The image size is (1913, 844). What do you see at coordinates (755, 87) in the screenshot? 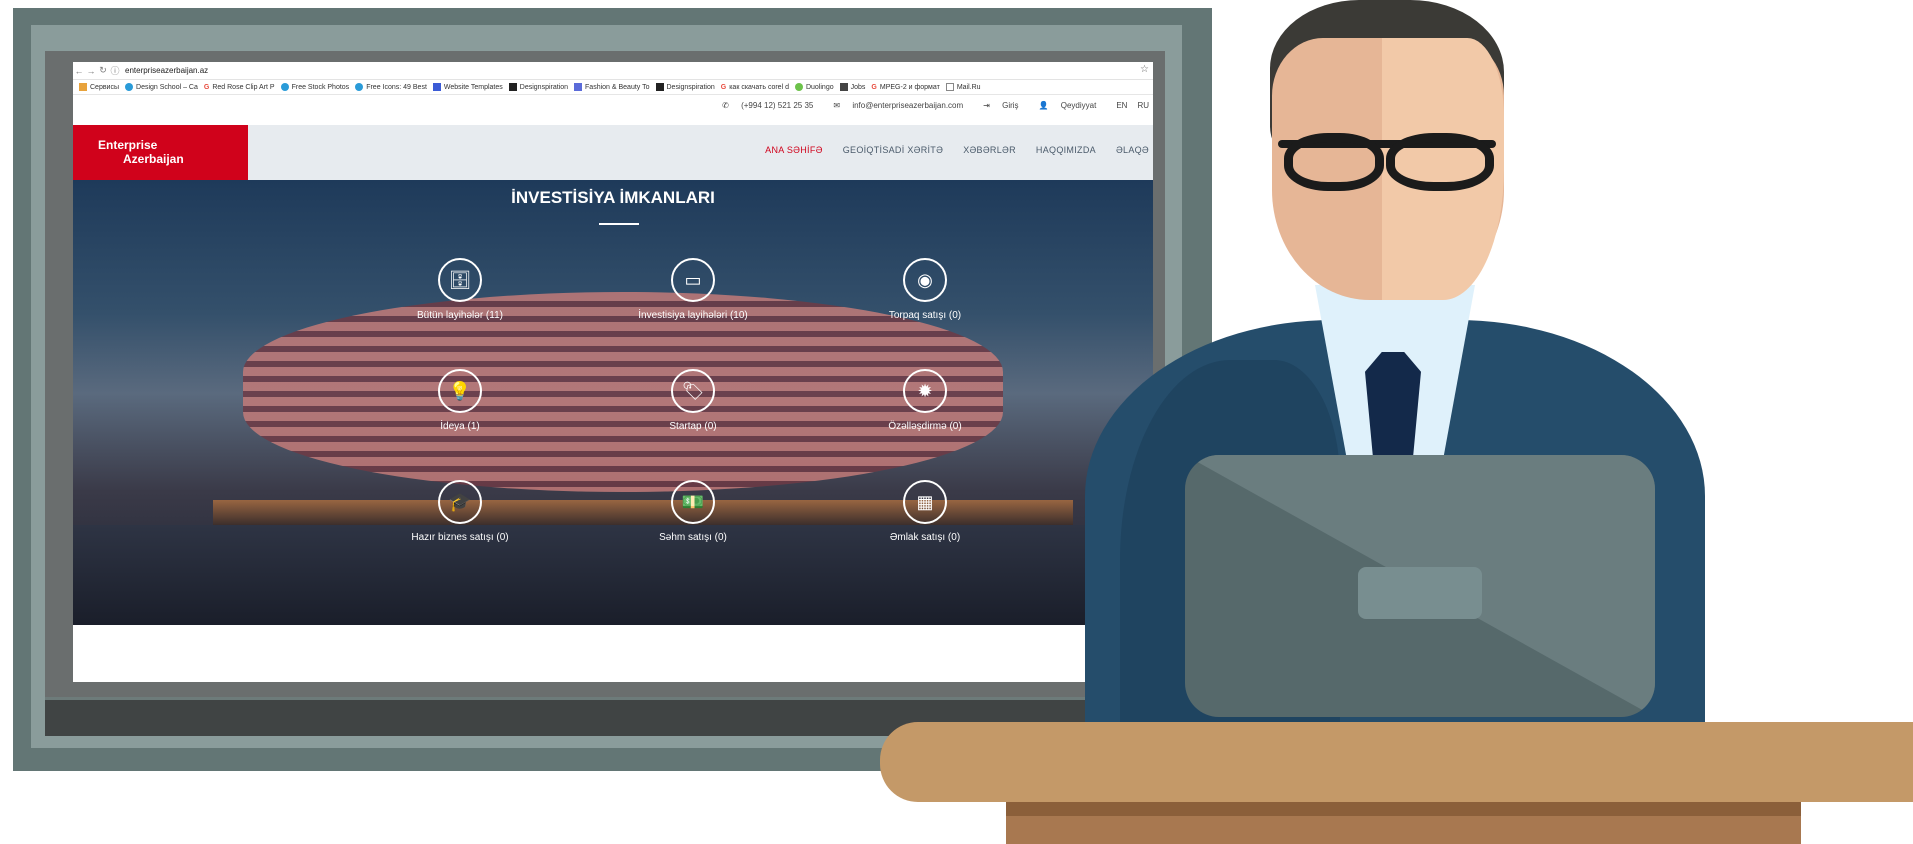
I see `bookmark-item: Gкак скачать corel d` at bounding box center [755, 87].